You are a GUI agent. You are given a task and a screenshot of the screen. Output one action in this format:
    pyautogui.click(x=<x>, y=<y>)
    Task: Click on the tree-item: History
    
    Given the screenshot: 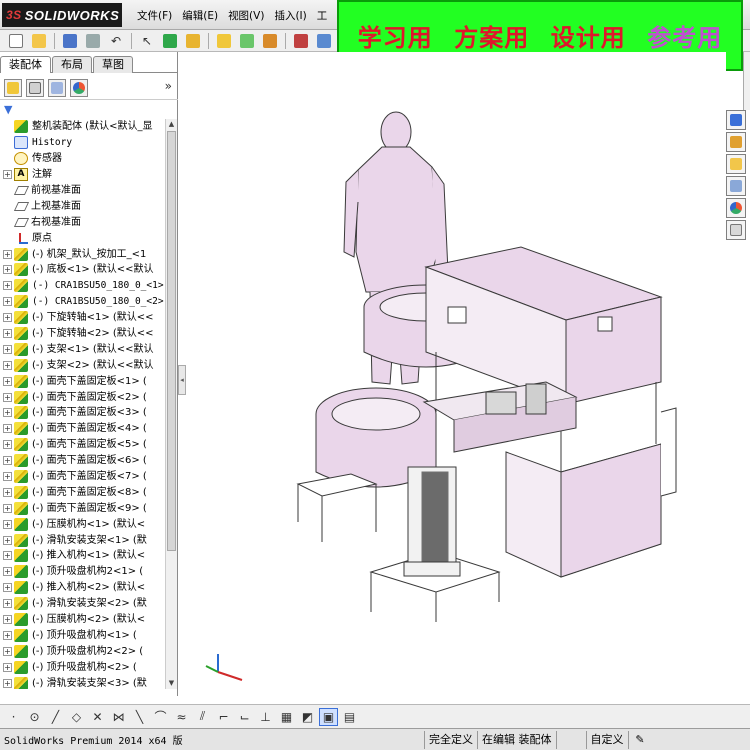 What is the action you would take?
    pyautogui.click(x=83, y=143)
    